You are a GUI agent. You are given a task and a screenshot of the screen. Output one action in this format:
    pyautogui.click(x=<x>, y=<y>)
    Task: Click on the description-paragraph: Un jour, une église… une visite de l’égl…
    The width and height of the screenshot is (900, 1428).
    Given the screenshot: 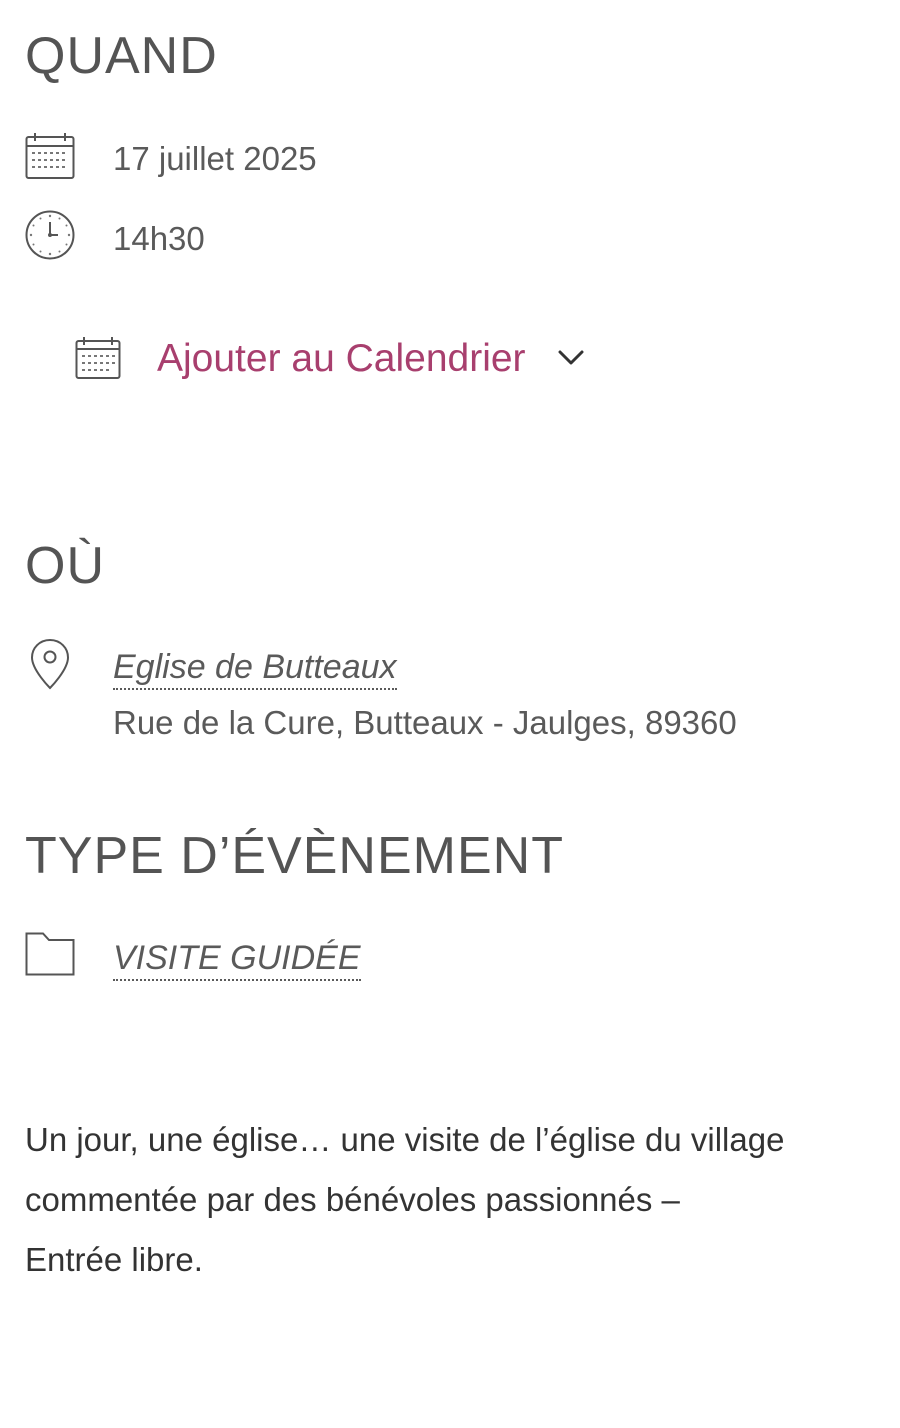 What is the action you would take?
    pyautogui.click(x=405, y=1169)
    